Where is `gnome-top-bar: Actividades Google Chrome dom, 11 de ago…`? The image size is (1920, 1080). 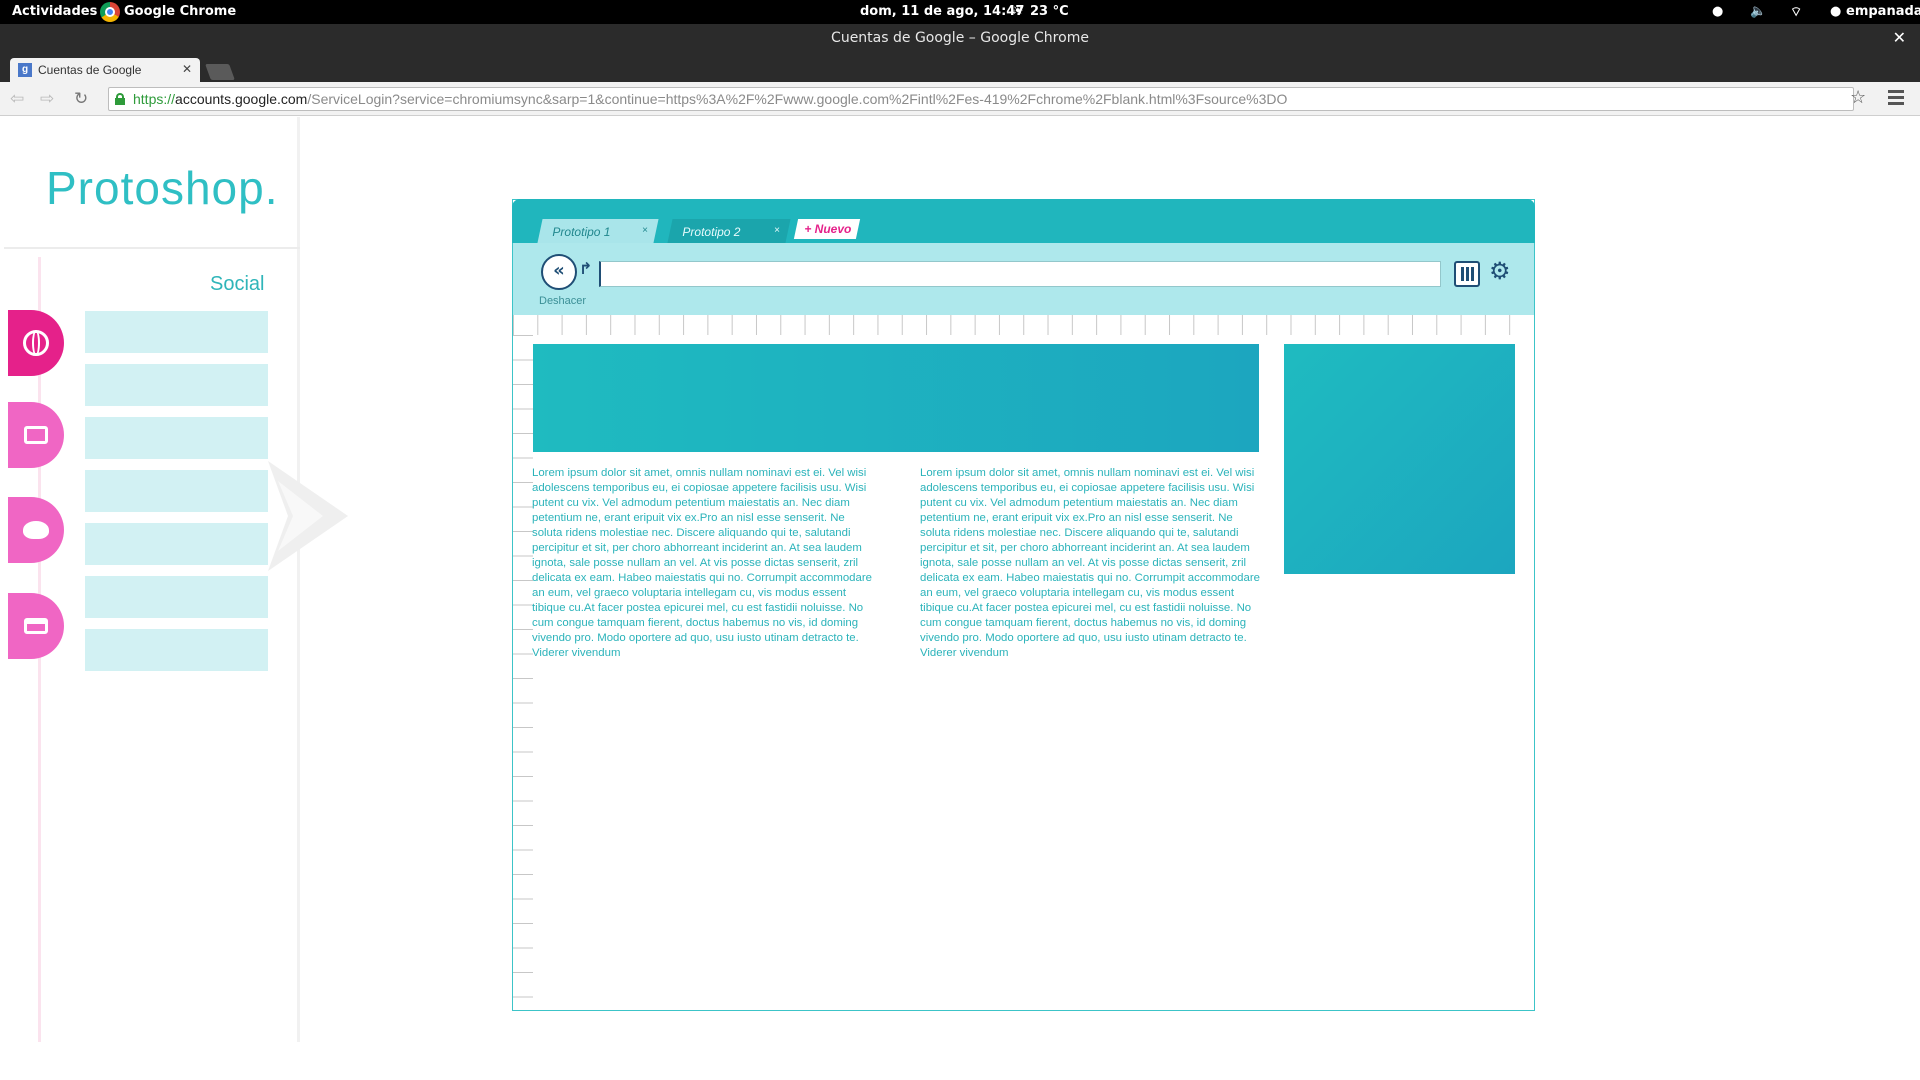
gnome-top-bar: Actividades Google Chrome dom, 11 de ago… is located at coordinates (960, 12).